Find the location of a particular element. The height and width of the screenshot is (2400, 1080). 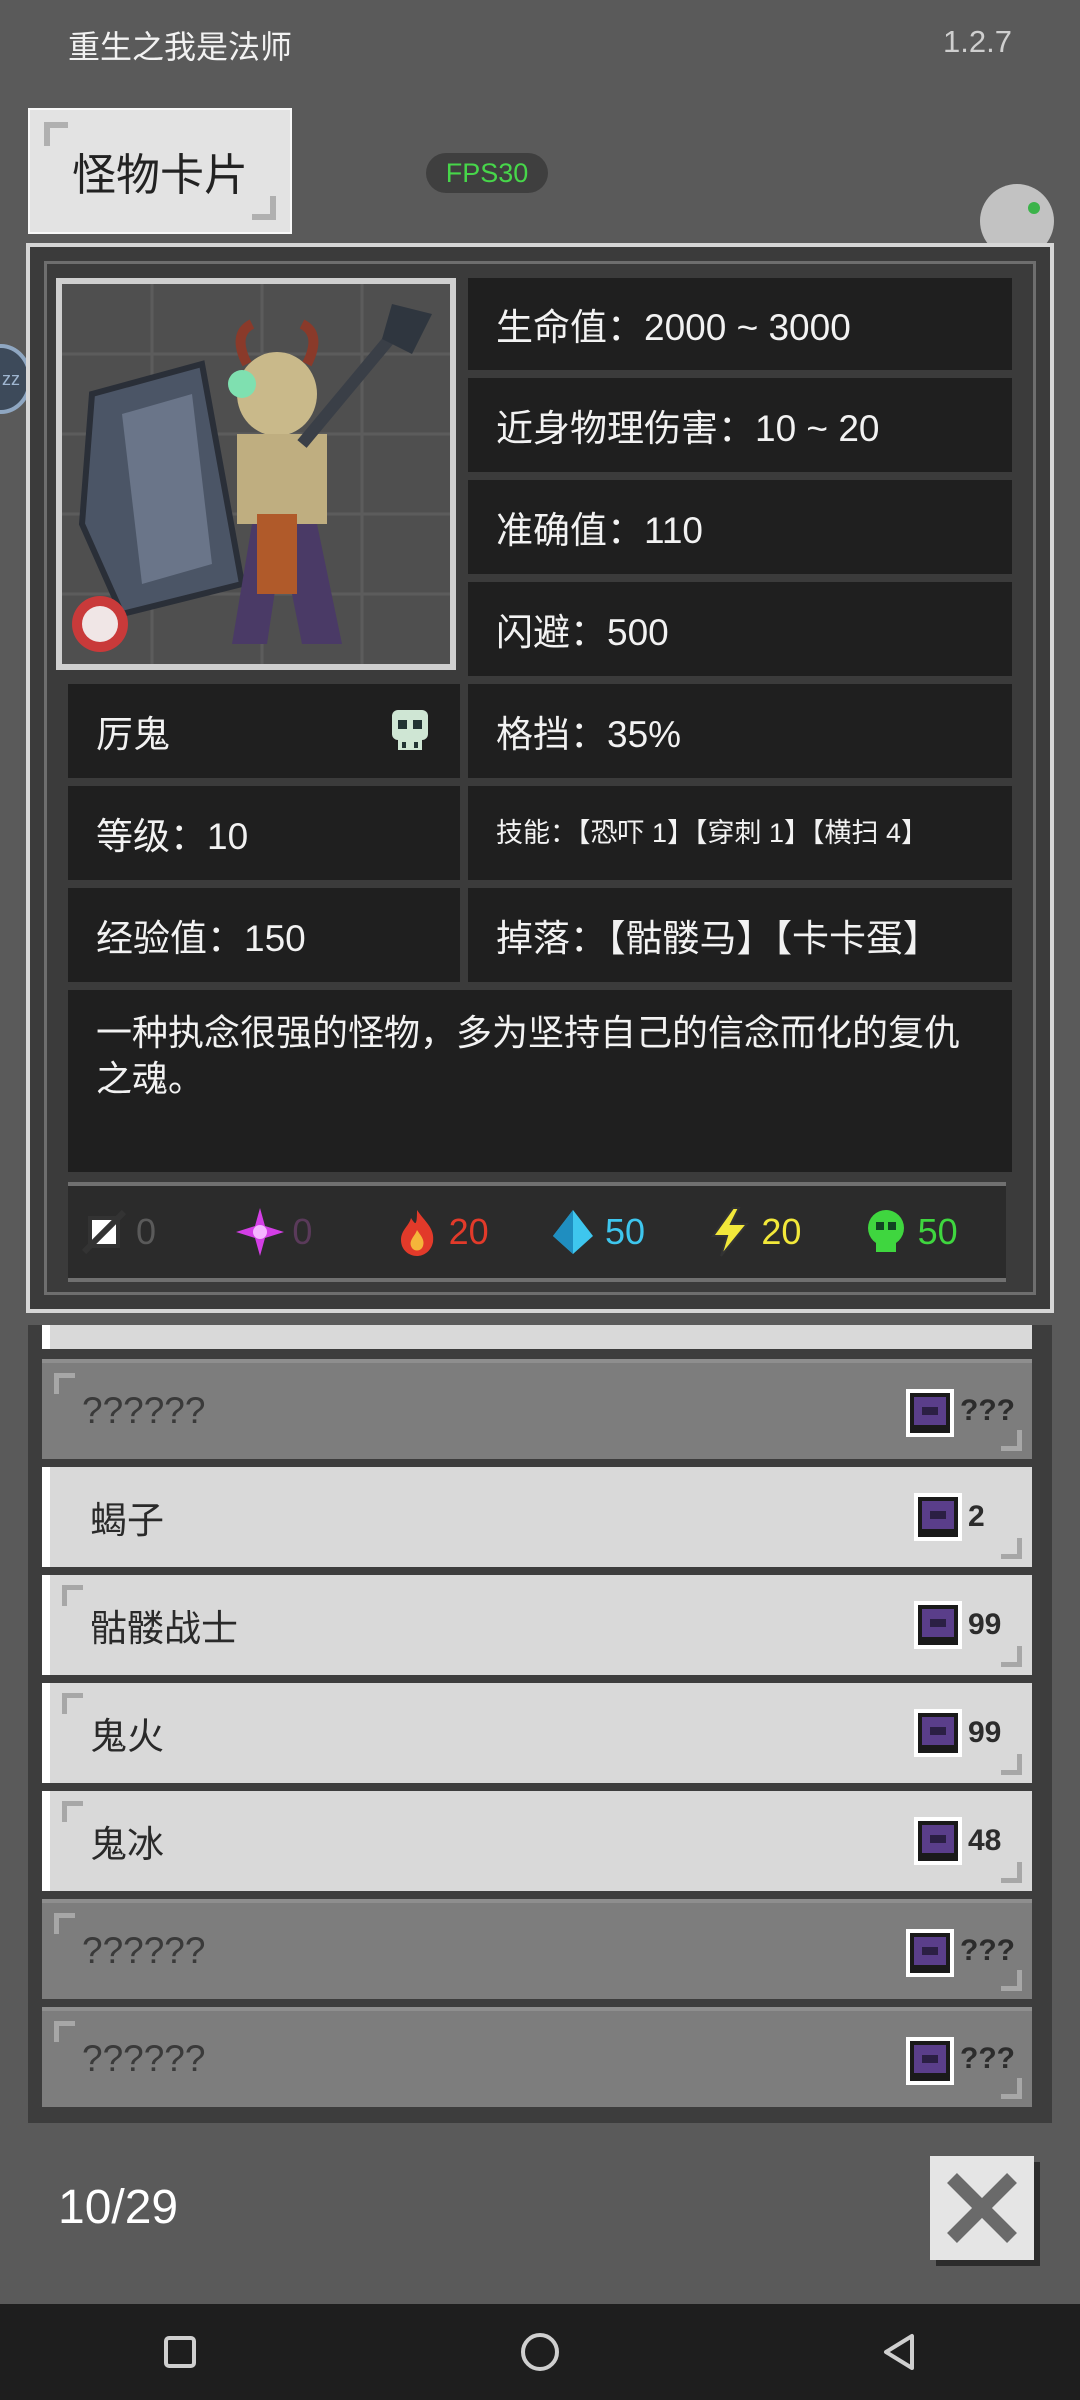

monster-portrait is located at coordinates (256, 474).